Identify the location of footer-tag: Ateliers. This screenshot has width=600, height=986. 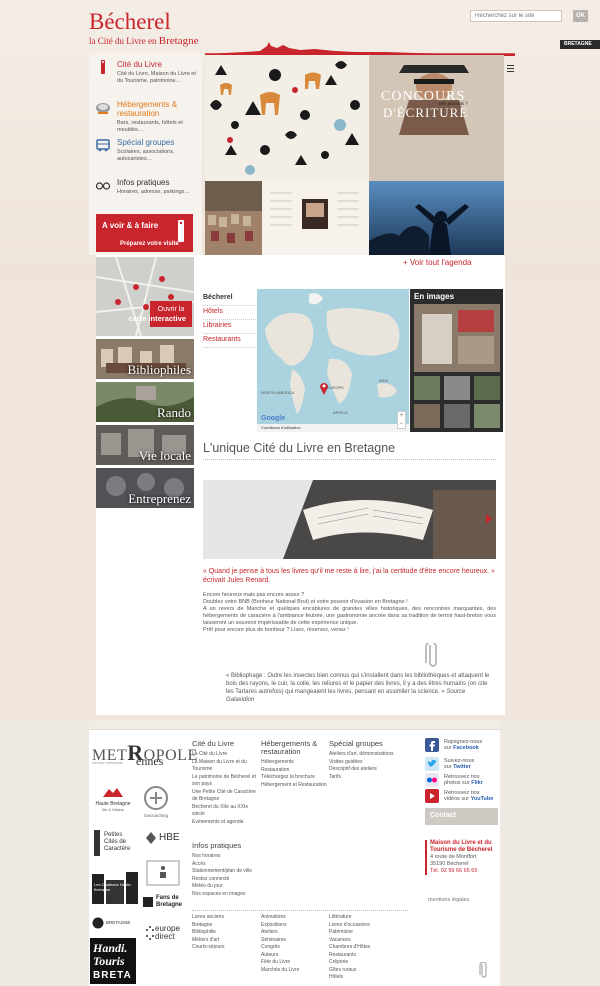
(294, 933).